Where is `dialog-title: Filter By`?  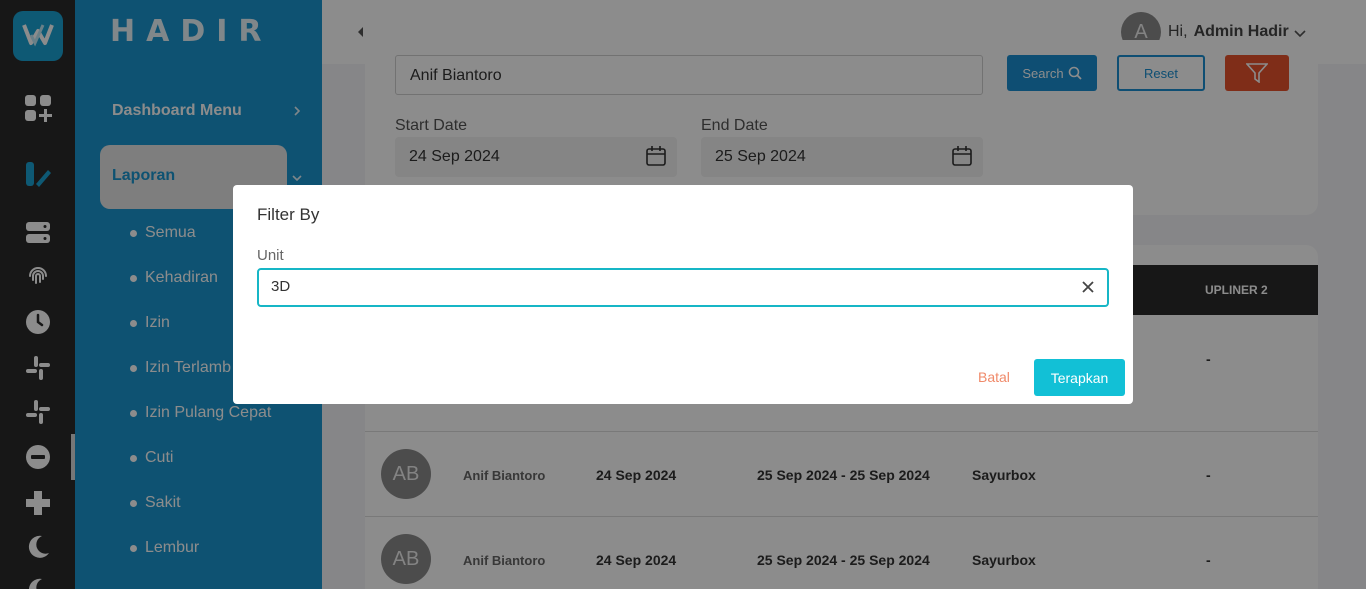 dialog-title: Filter By is located at coordinates (288, 214).